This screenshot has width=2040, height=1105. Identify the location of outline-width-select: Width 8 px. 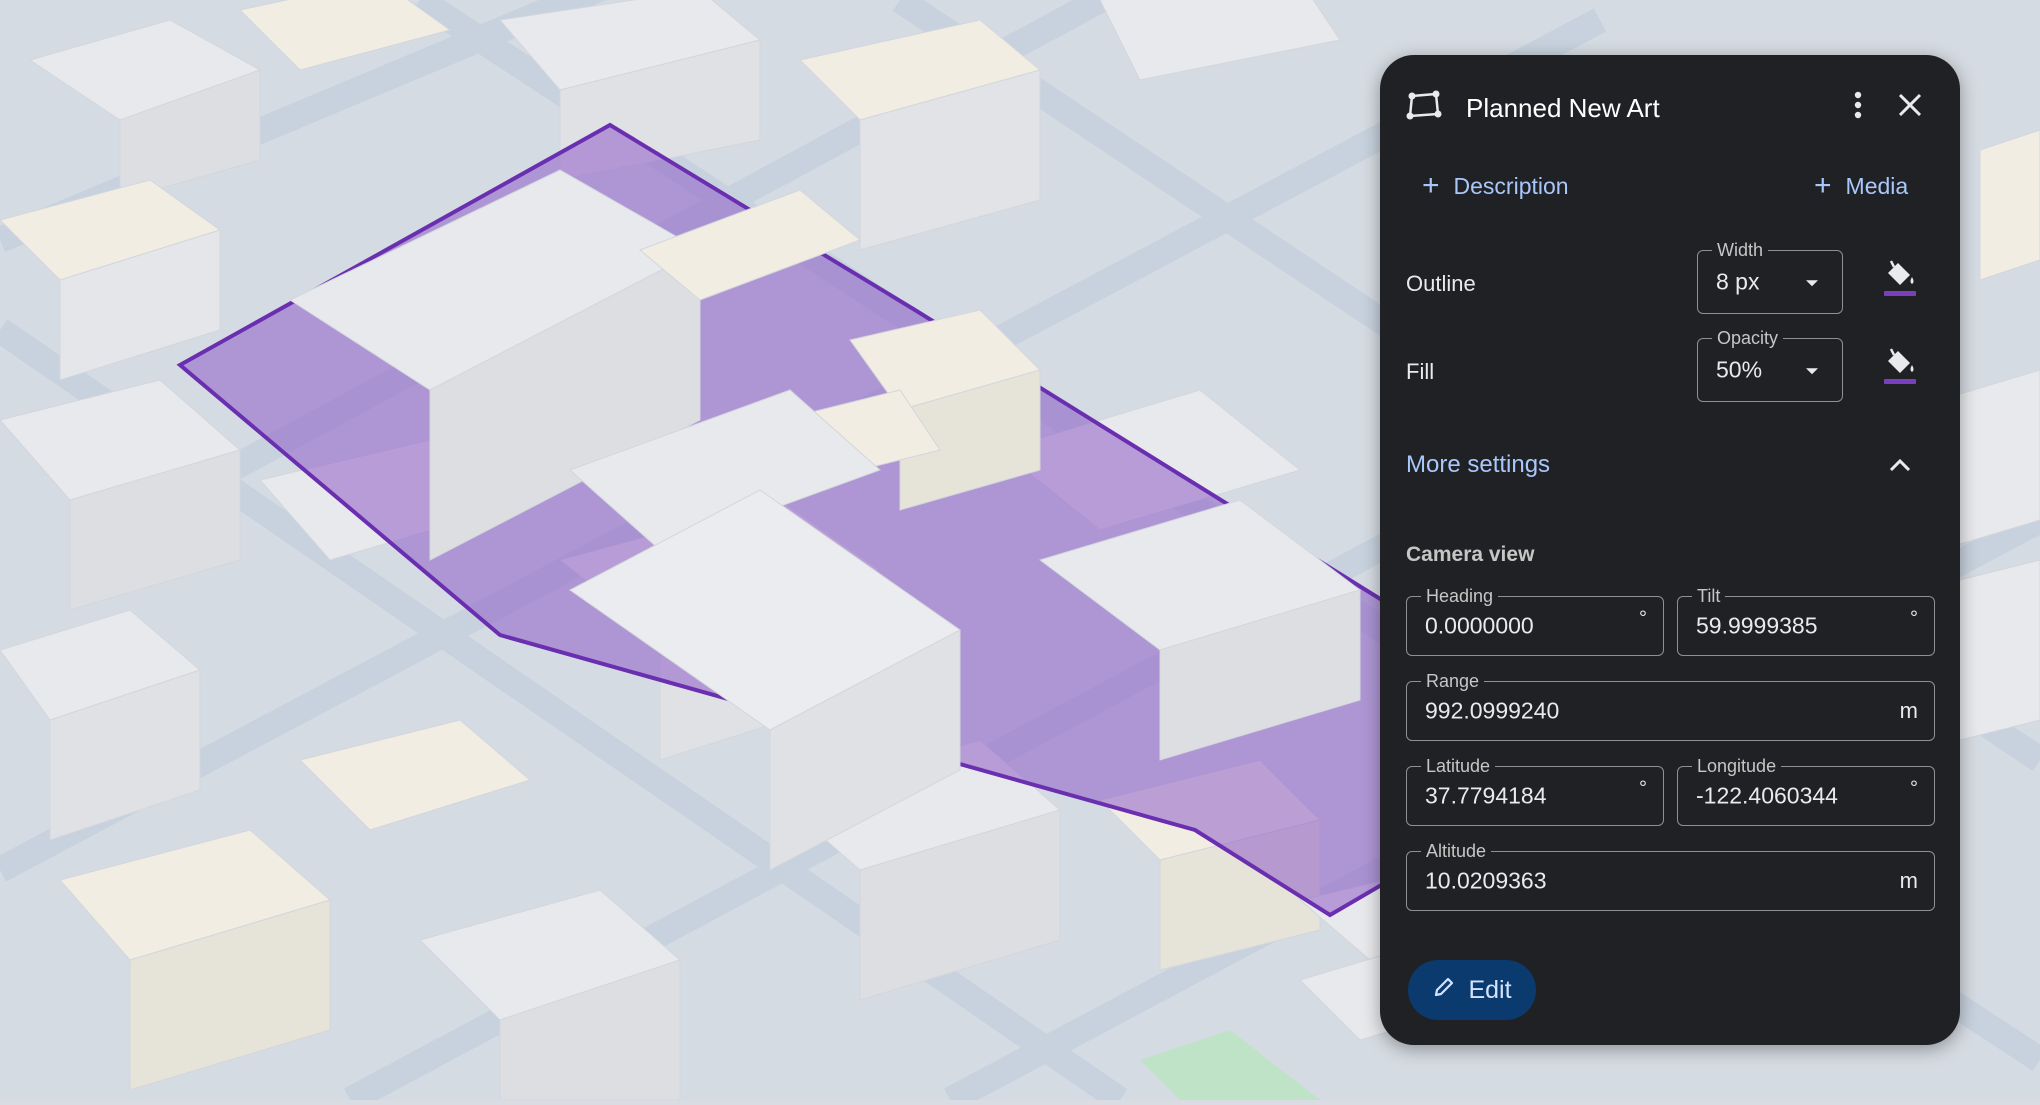
(1770, 276).